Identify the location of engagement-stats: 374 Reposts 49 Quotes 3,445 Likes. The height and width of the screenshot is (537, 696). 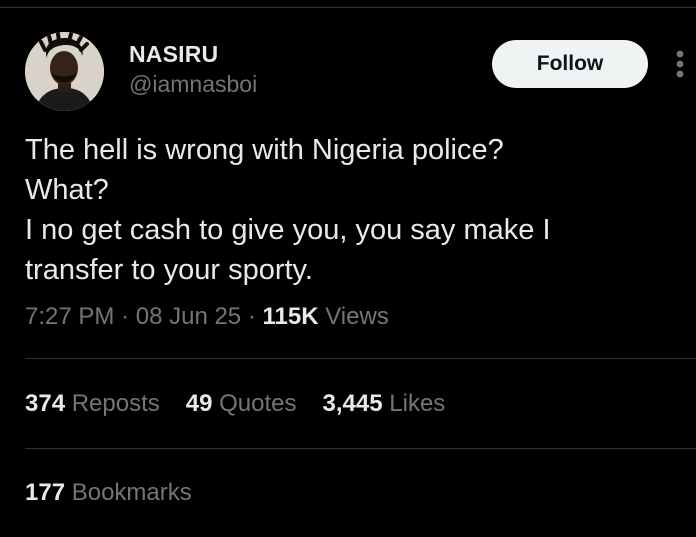
(235, 404).